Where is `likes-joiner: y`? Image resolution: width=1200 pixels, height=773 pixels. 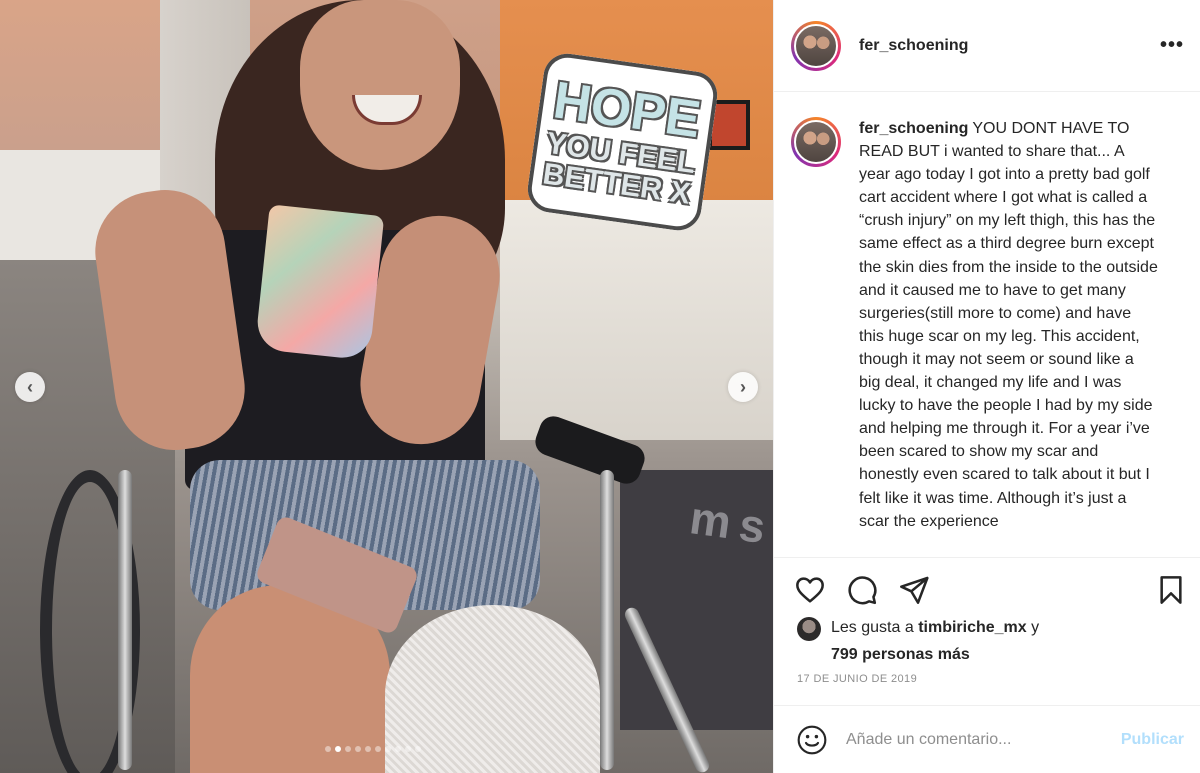 likes-joiner: y is located at coordinates (1035, 627).